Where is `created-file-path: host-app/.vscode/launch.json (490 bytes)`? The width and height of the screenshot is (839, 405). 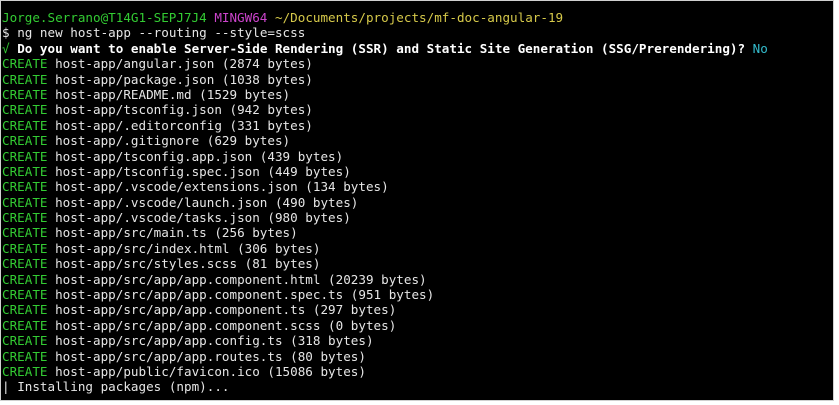 created-file-path: host-app/.vscode/launch.json (490 bytes) is located at coordinates (207, 202).